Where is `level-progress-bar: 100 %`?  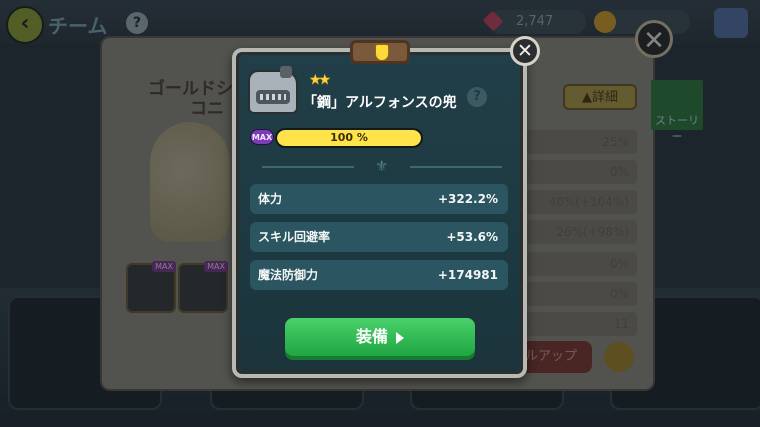
level-progress-bar: 100 % is located at coordinates (349, 138).